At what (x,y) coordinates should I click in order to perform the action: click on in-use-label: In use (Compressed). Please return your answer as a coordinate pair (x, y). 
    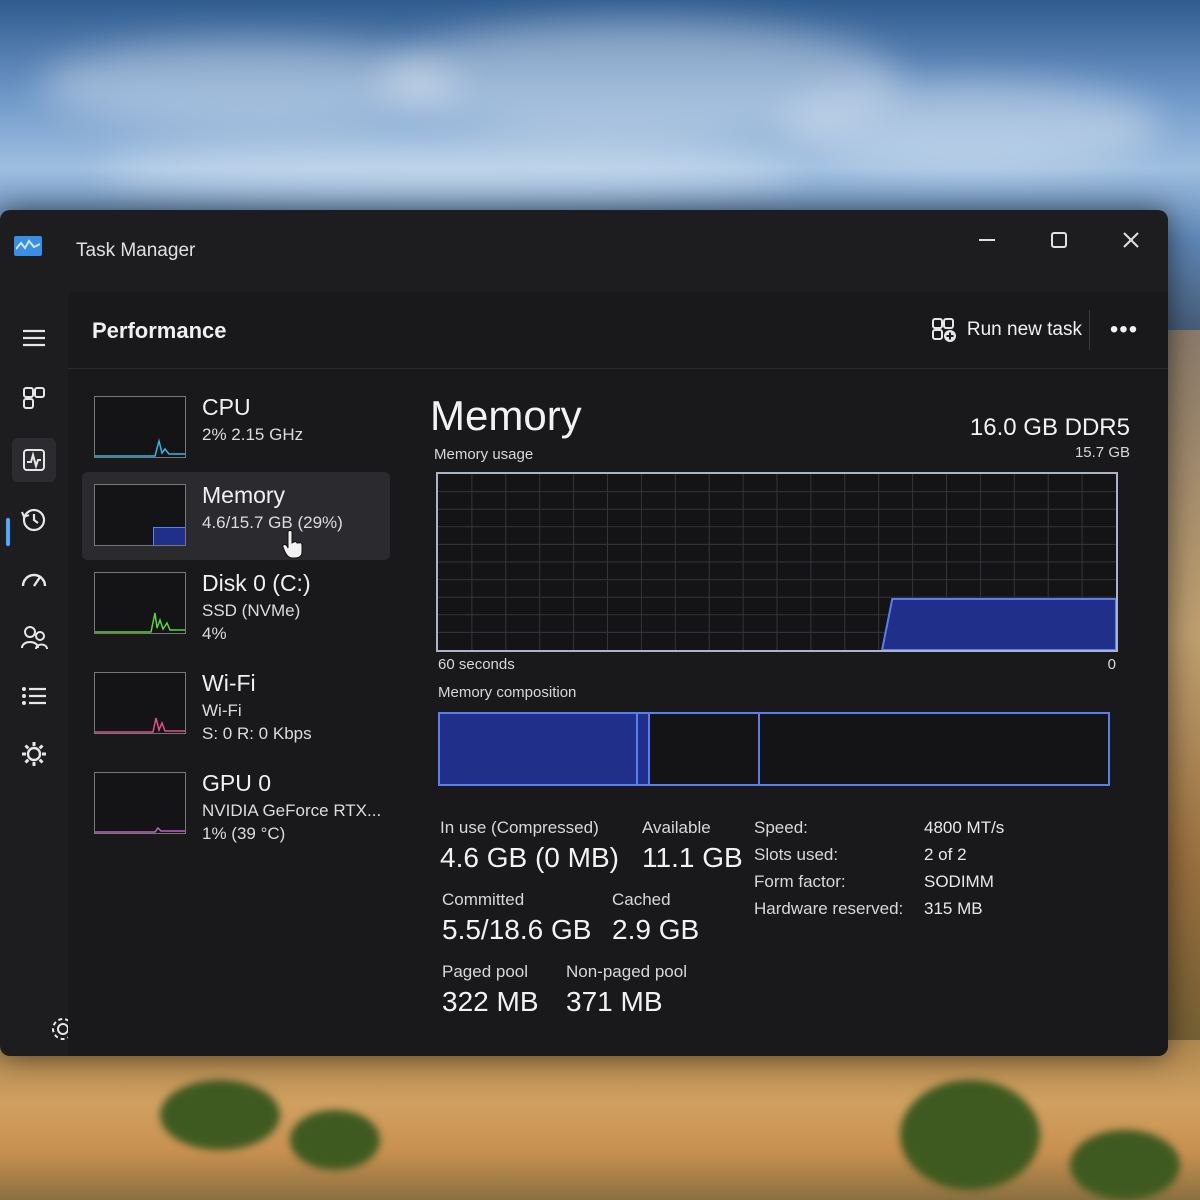
    Looking at the image, I should click on (519, 827).